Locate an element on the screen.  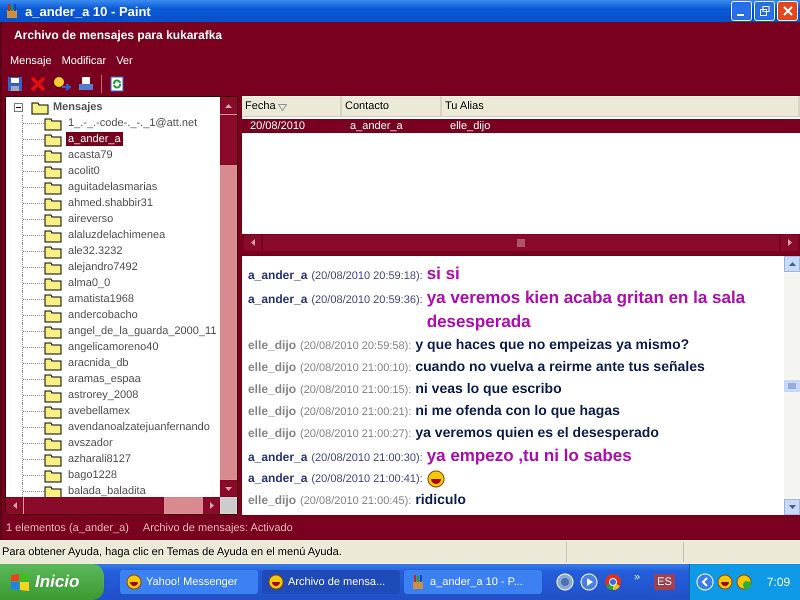
close-button is located at coordinates (787, 11).